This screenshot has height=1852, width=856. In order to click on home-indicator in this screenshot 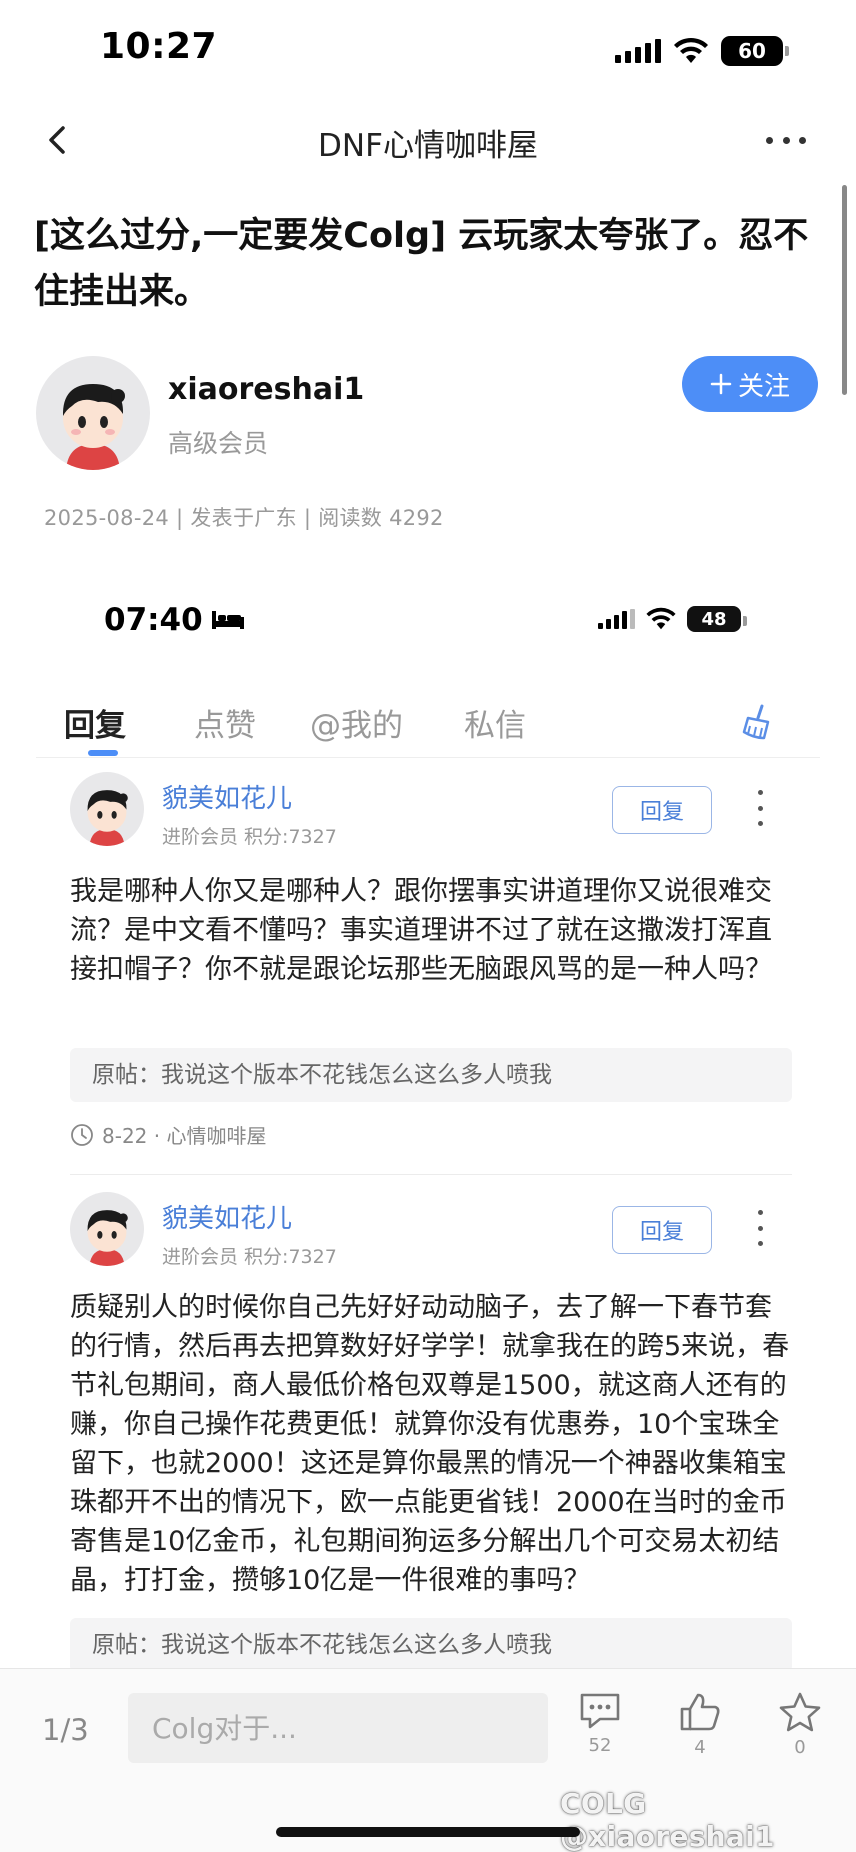, I will do `click(428, 1832)`.